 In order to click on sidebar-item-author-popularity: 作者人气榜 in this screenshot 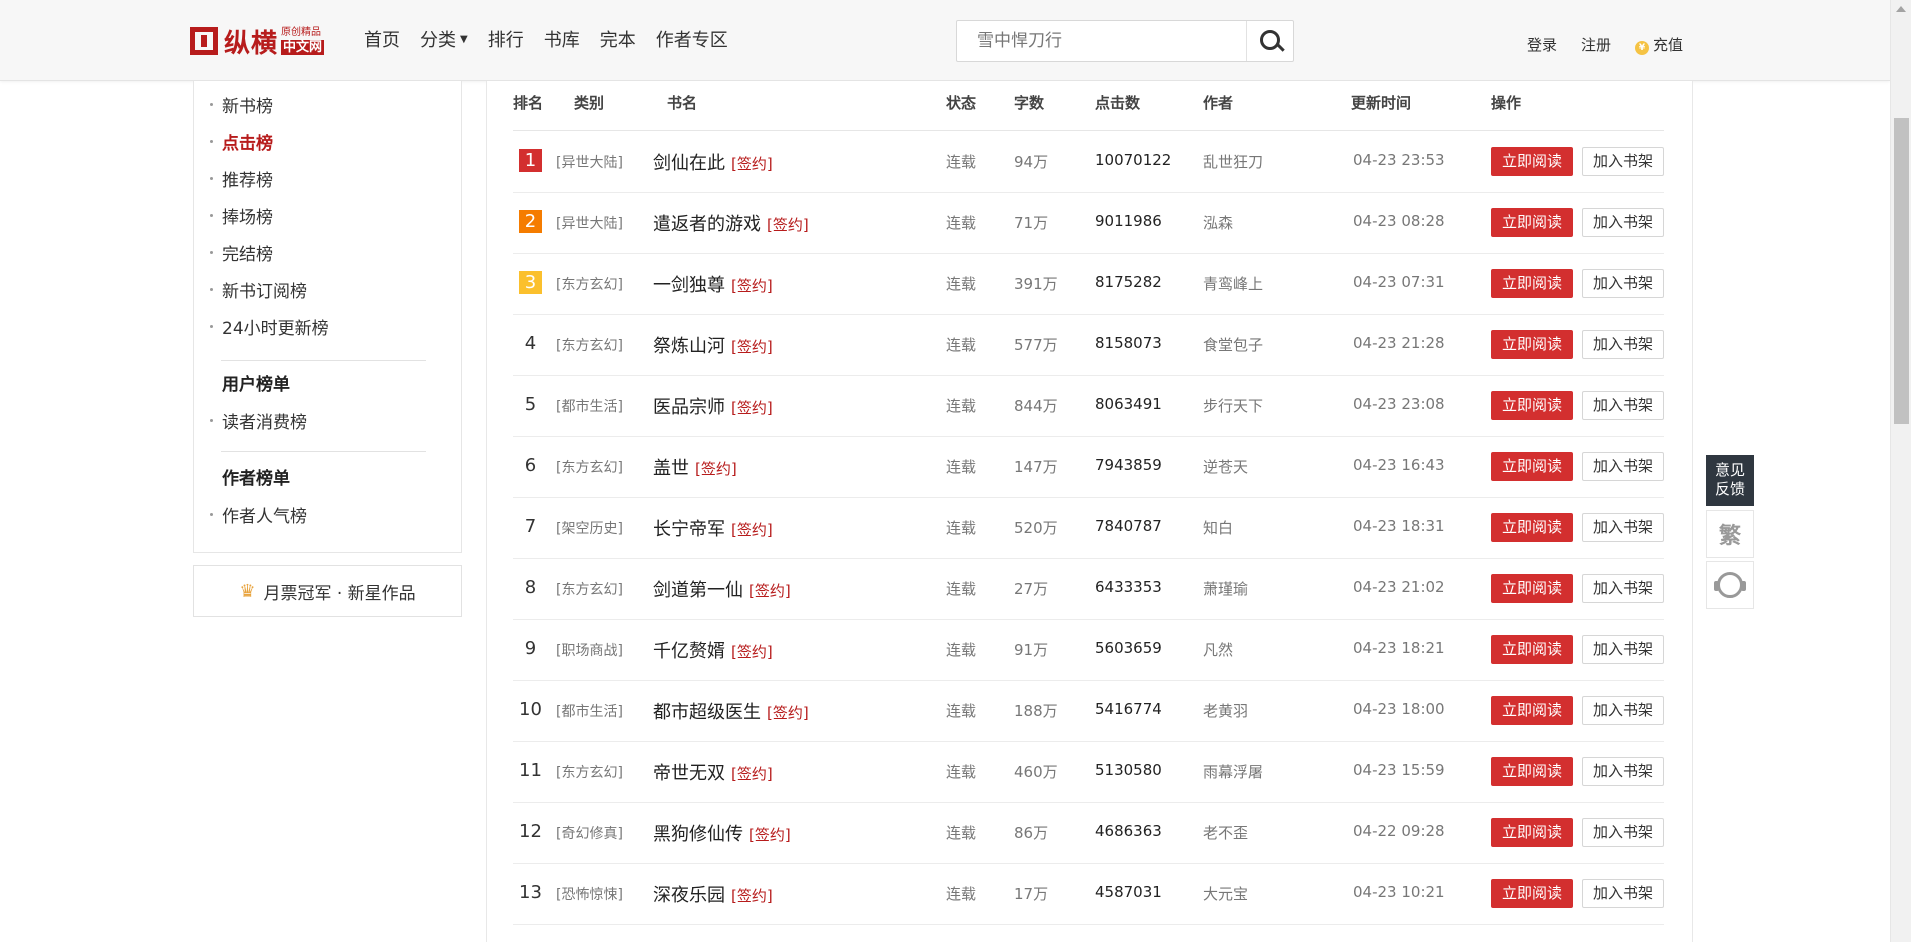, I will do `click(258, 514)`.